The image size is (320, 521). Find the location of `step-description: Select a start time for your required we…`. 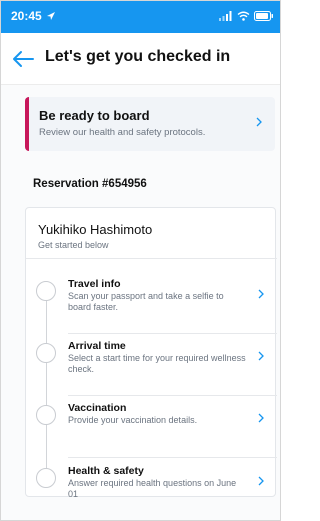

step-description: Select a start time for your required we… is located at coordinates (157, 363).